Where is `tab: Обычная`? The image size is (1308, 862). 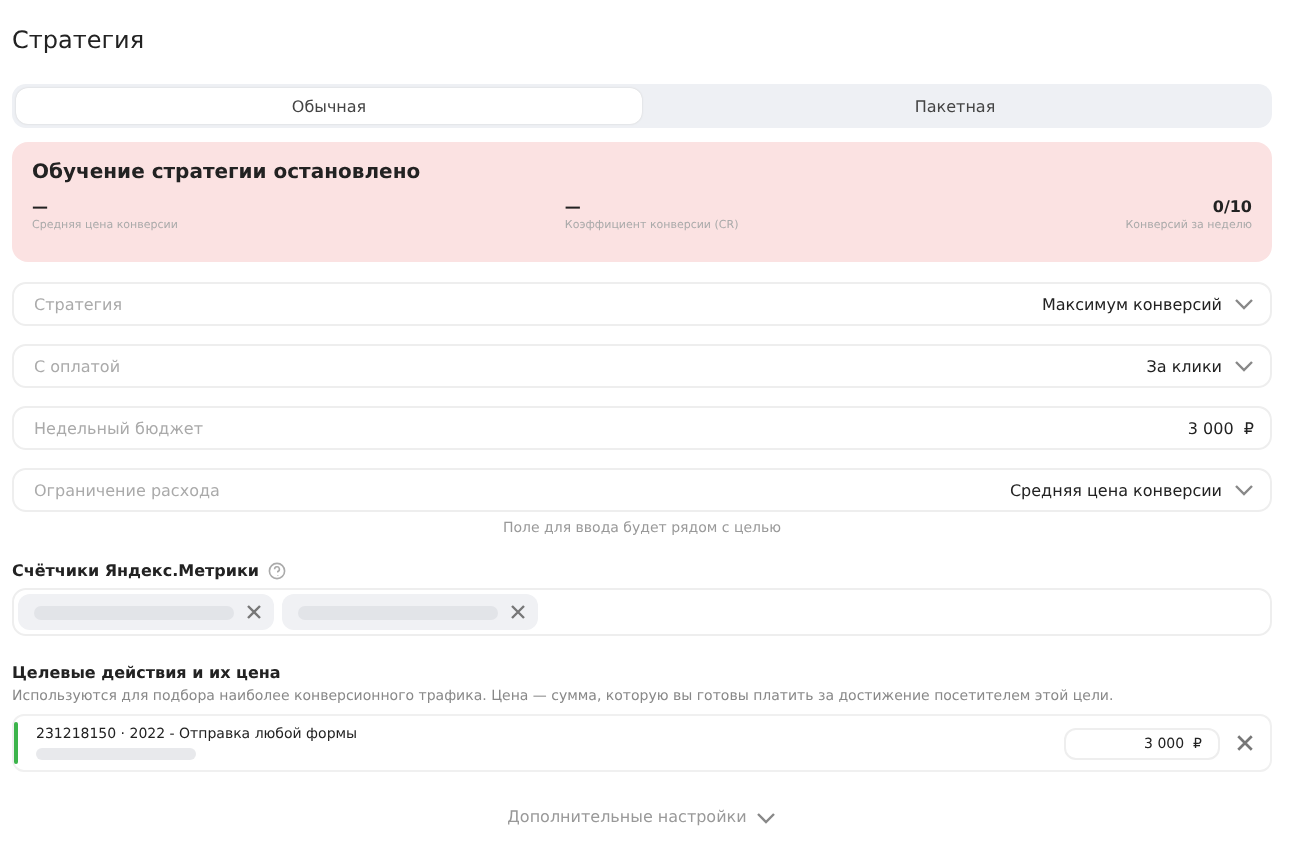
tab: Обычная is located at coordinates (329, 106).